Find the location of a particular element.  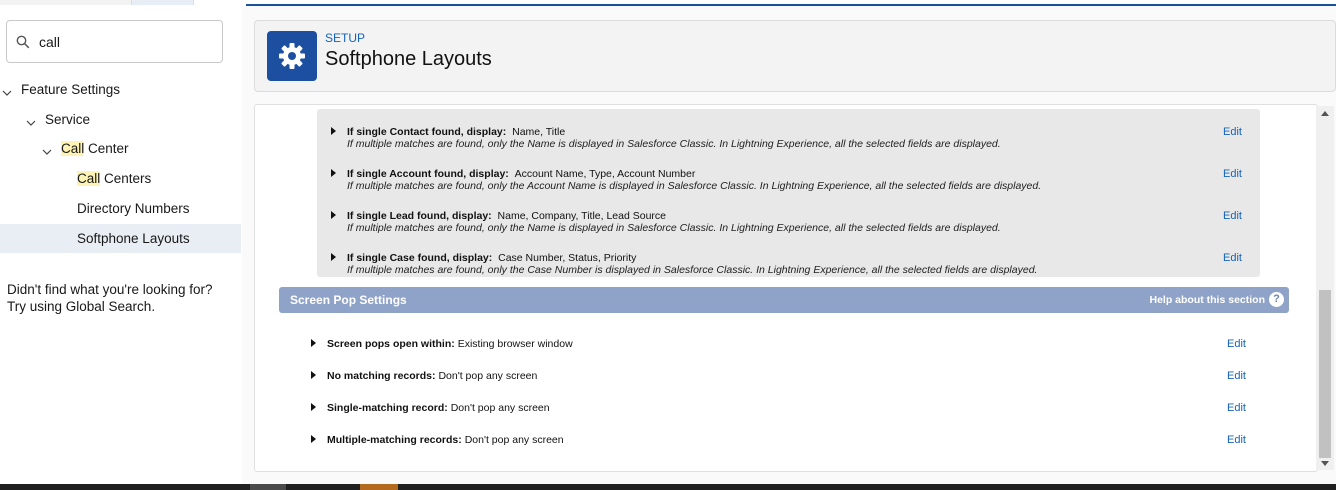

taskbar-item is located at coordinates (268, 487).